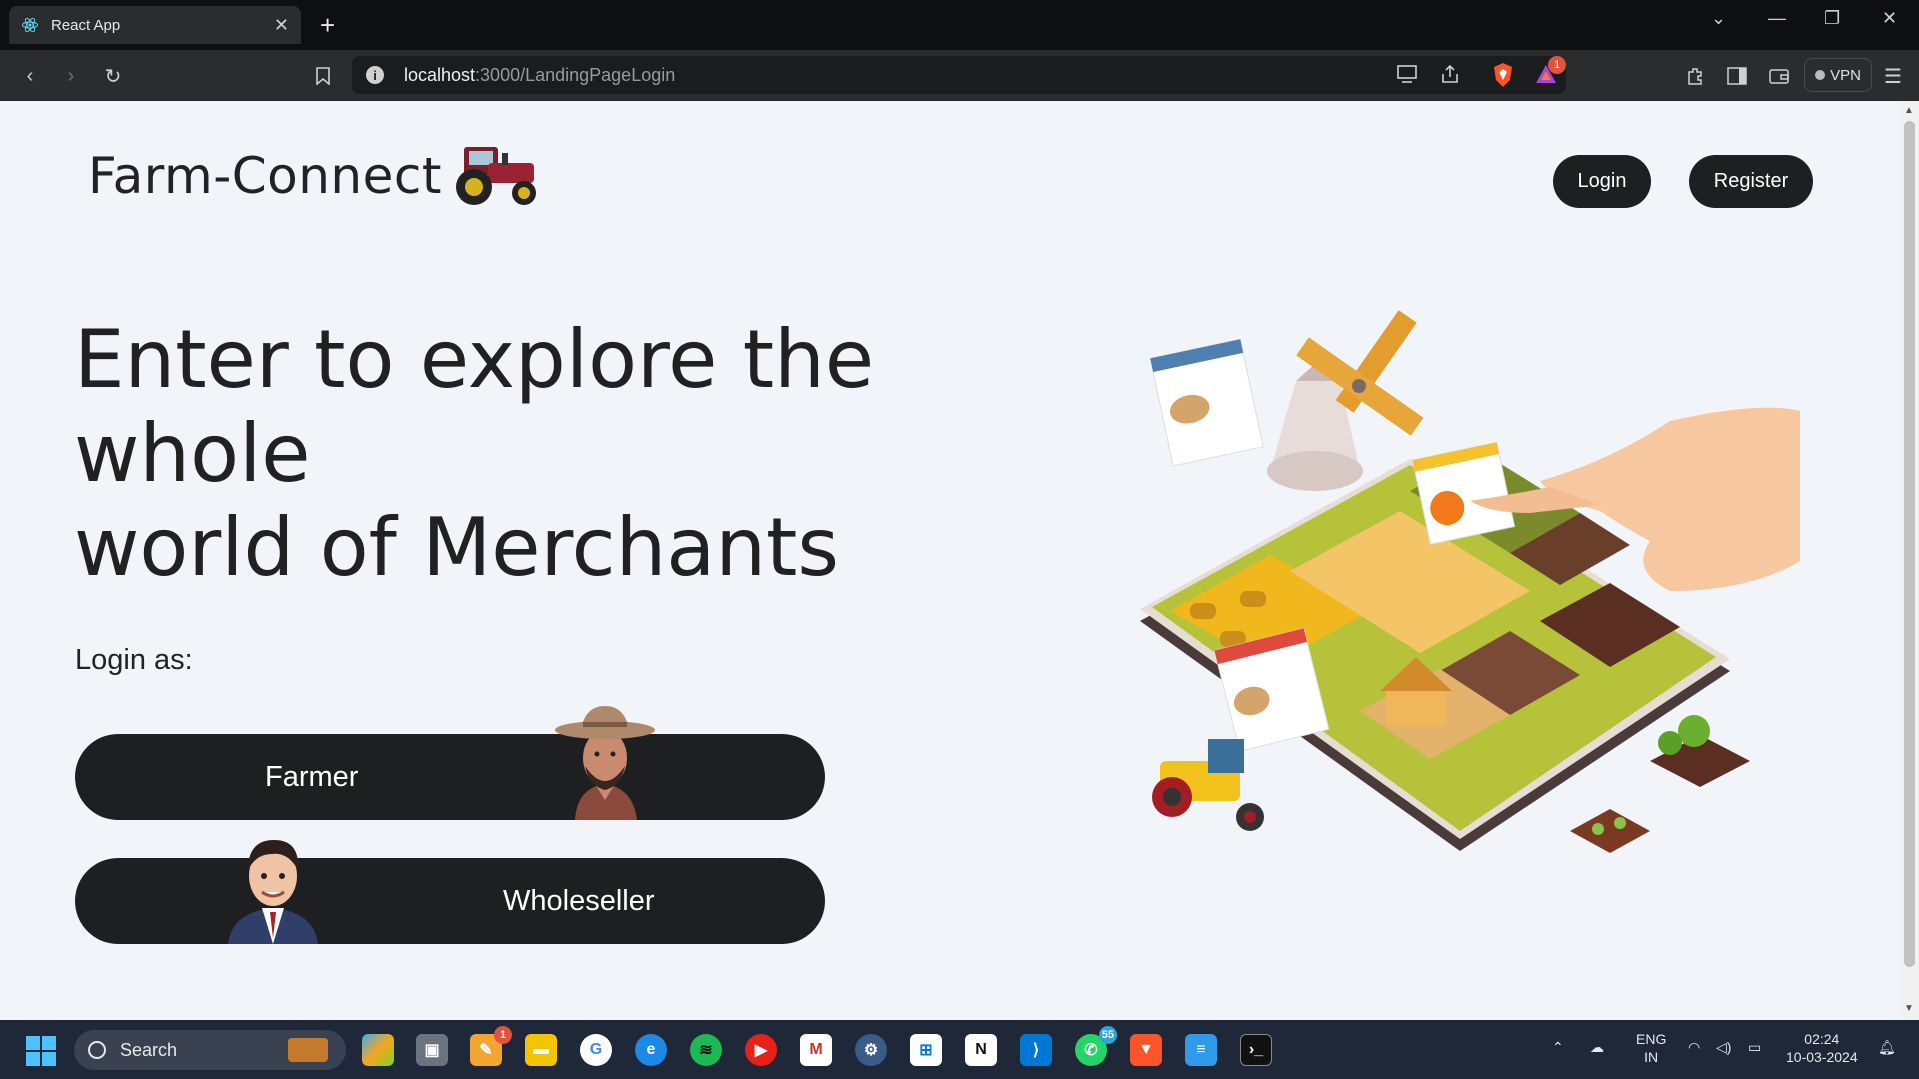  I want to click on vpn-button: VPN, so click(1838, 75).